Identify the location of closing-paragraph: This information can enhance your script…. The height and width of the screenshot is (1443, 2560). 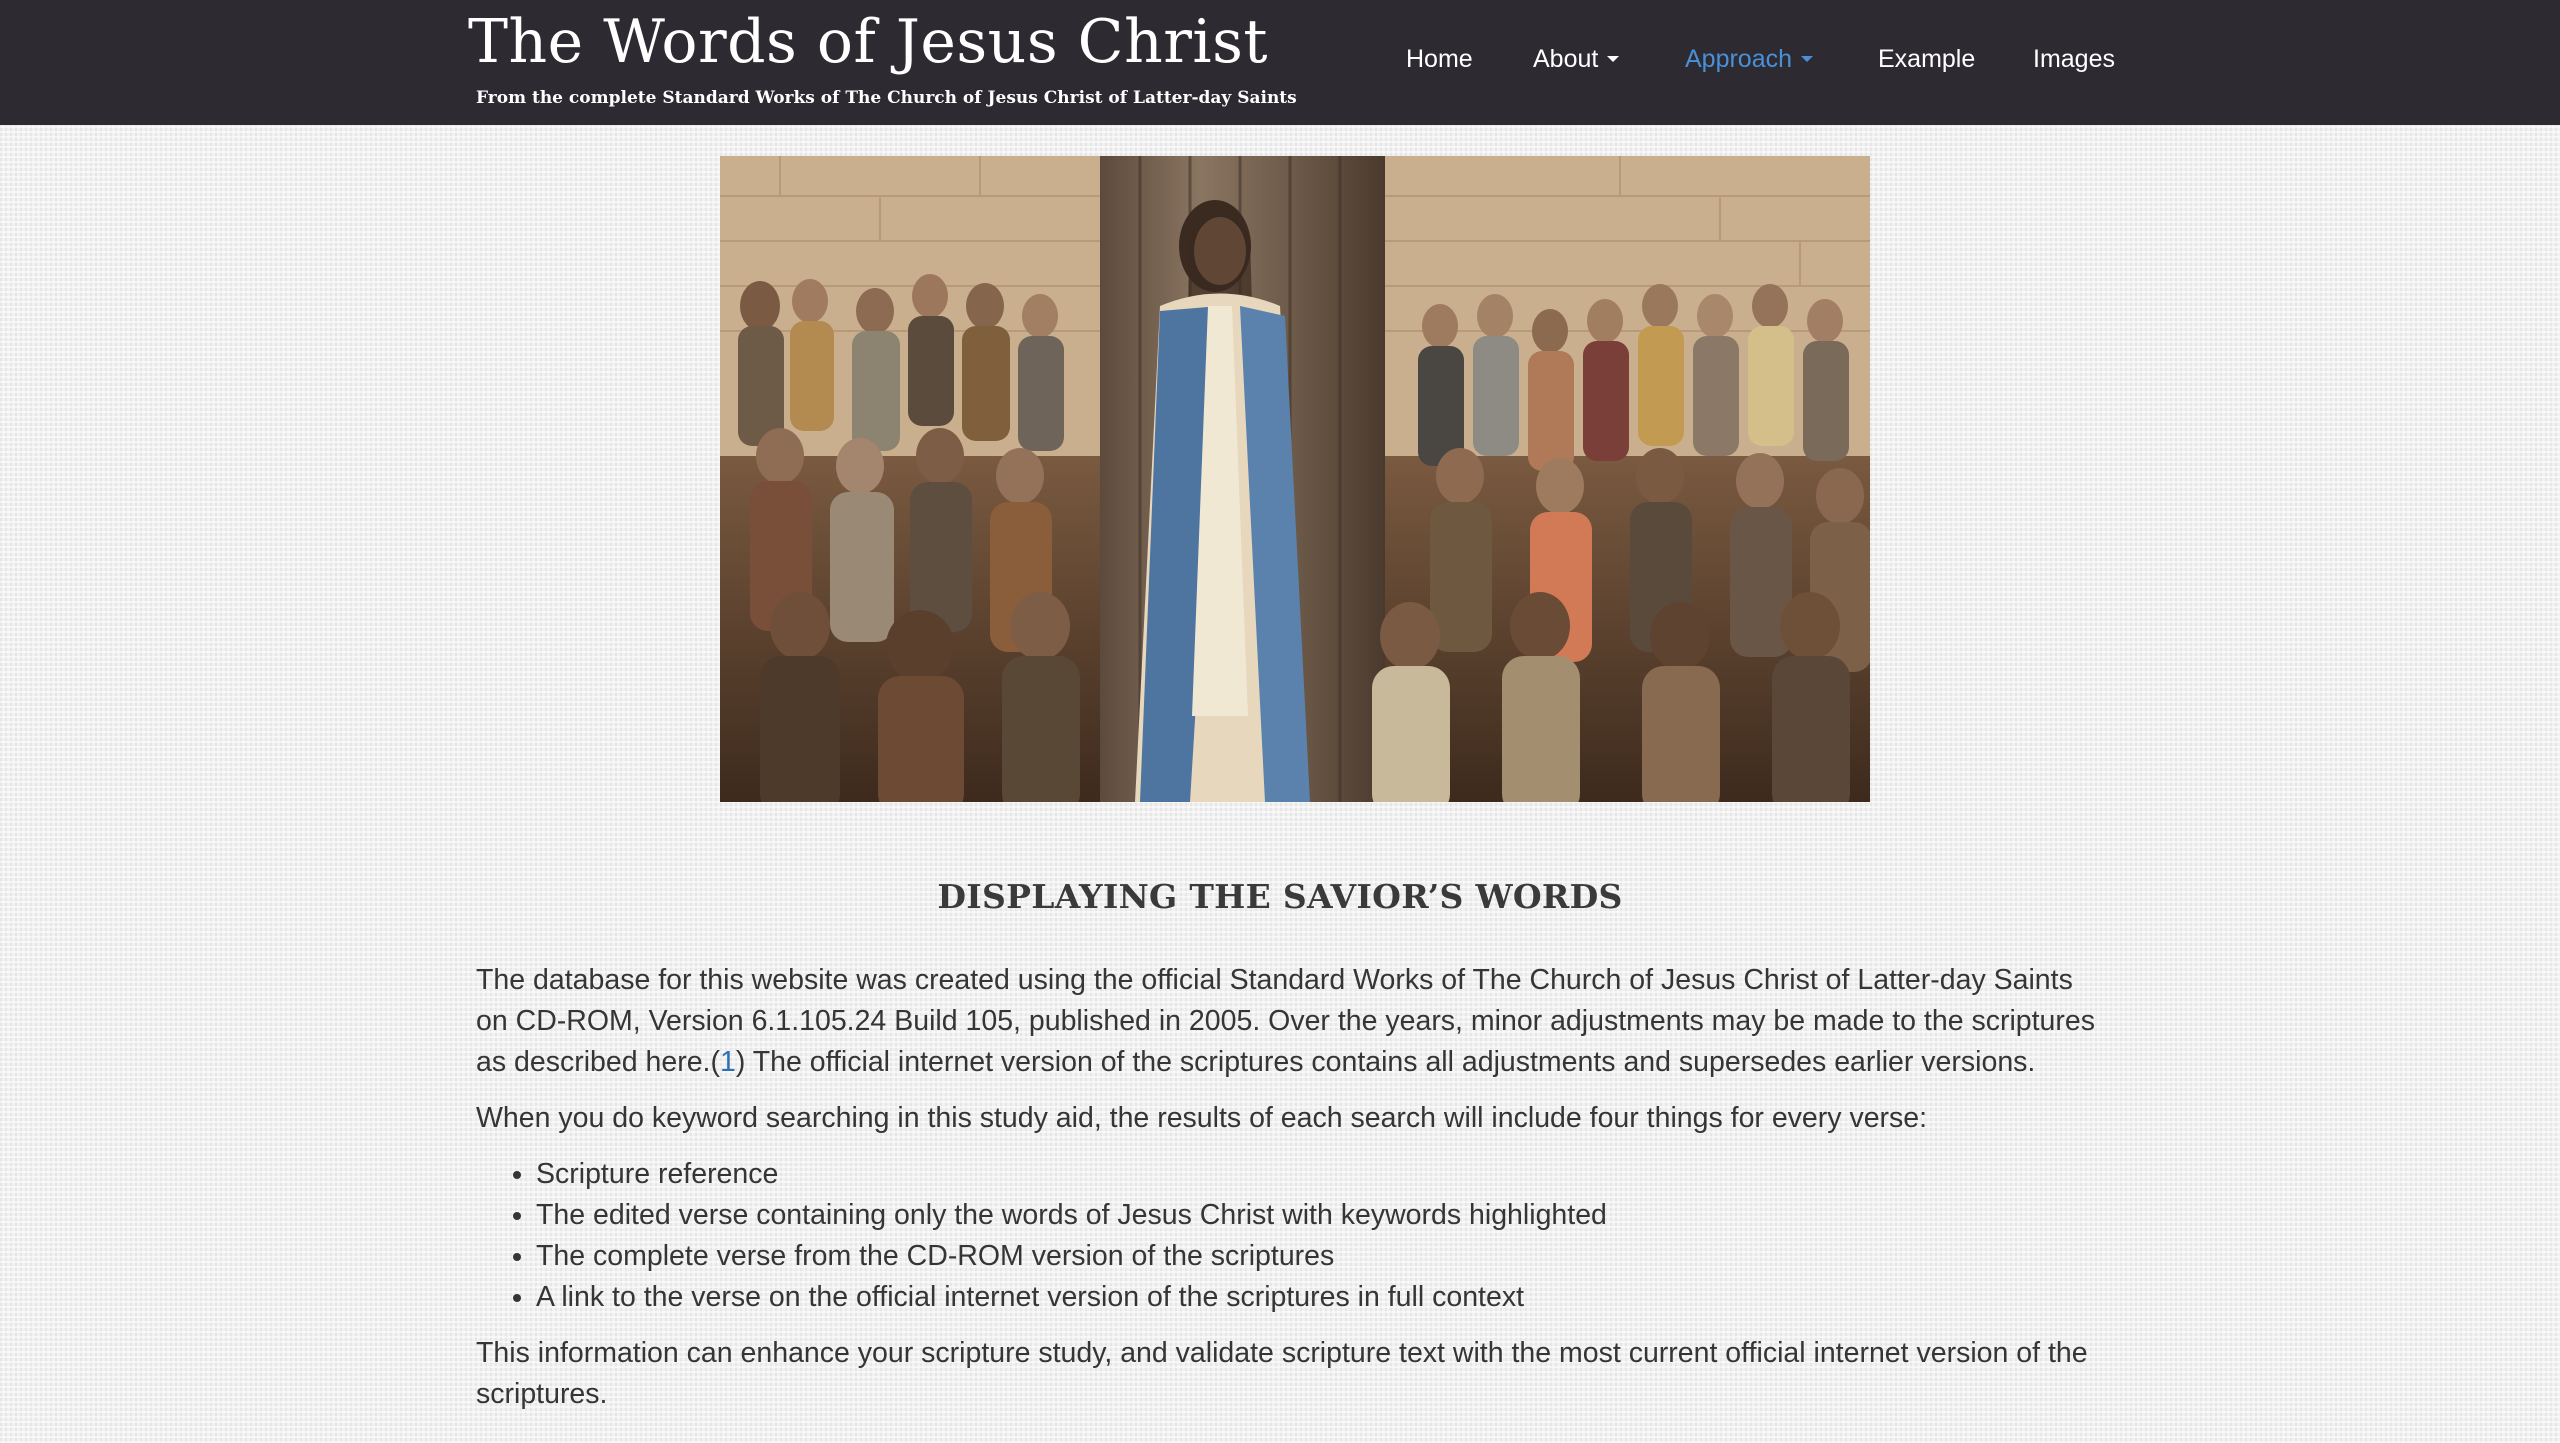
(1282, 1373).